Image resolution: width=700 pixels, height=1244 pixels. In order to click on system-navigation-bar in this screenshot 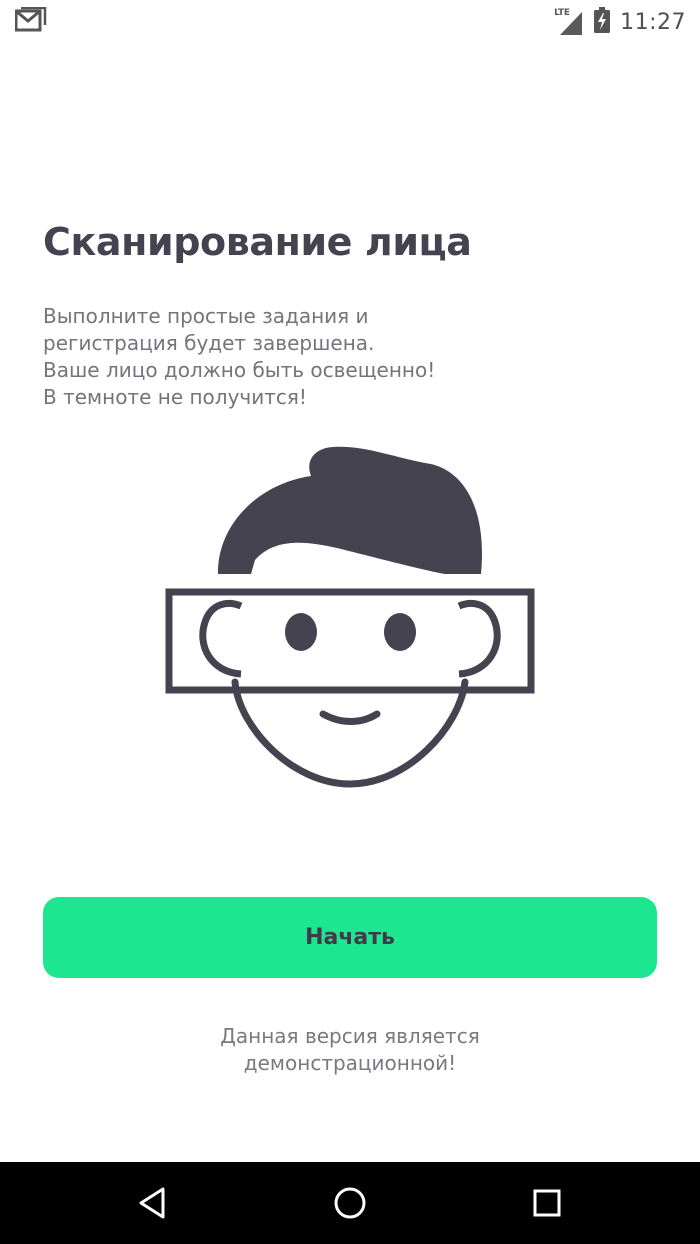, I will do `click(350, 1203)`.